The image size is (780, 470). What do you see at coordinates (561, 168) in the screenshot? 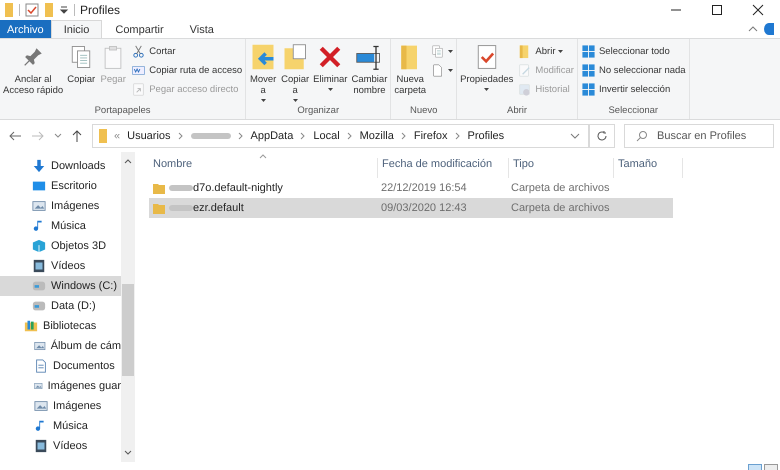
I see `column-header: Tipo` at bounding box center [561, 168].